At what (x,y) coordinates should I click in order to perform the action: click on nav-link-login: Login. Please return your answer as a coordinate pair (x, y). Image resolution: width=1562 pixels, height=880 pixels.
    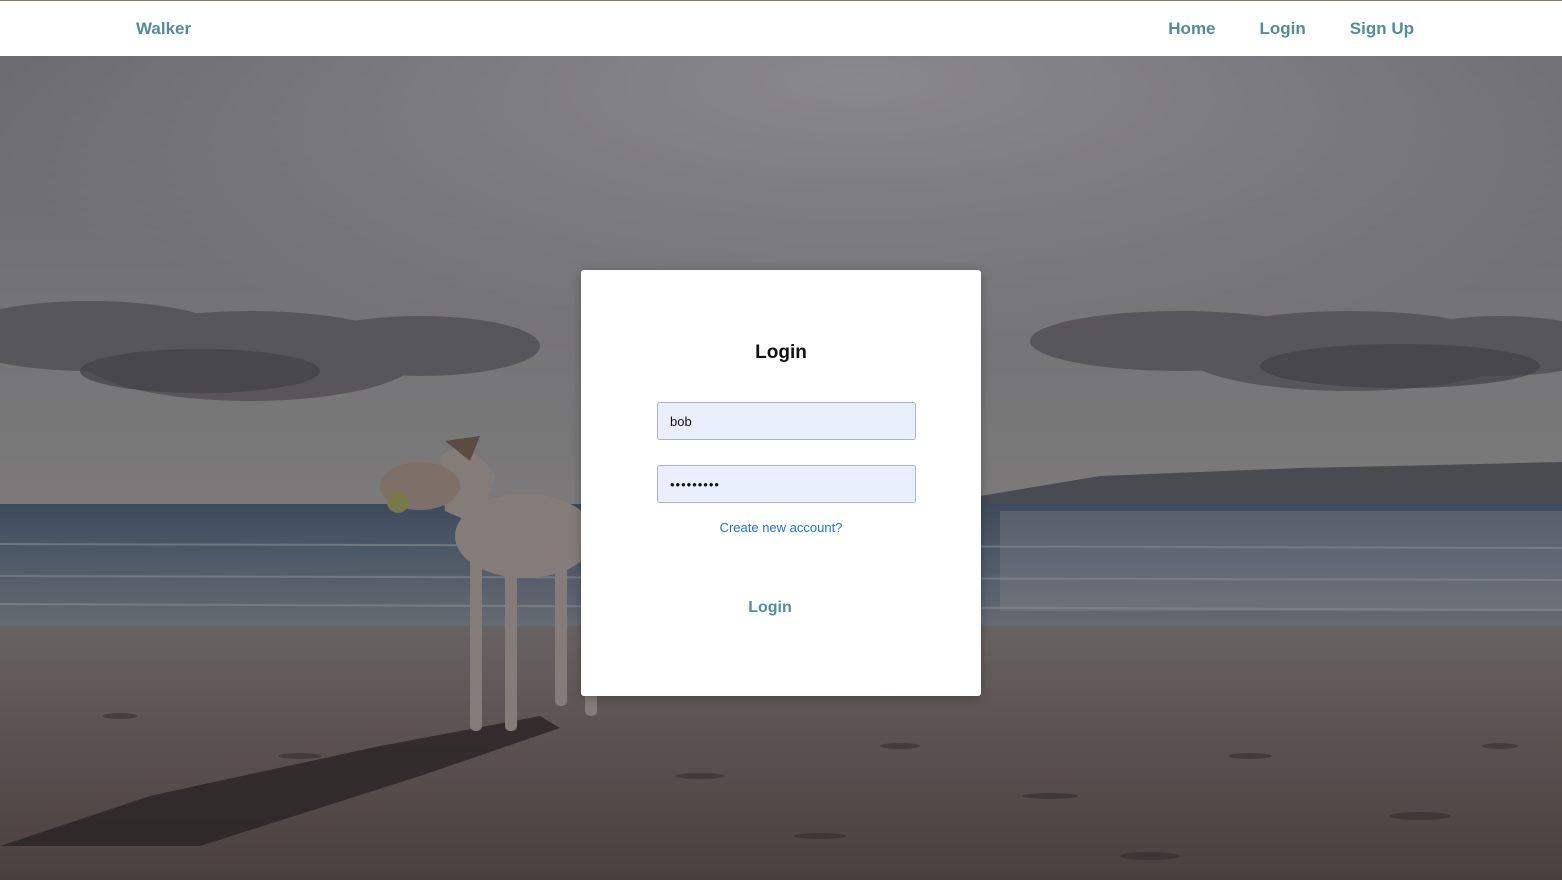
    Looking at the image, I should click on (1283, 29).